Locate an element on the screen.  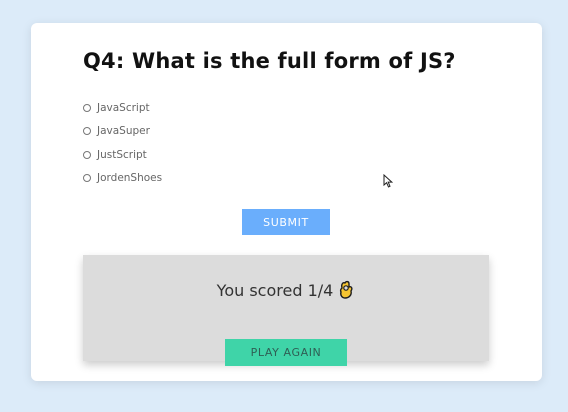
score-text: You scored 1/4 is located at coordinates (275, 290).